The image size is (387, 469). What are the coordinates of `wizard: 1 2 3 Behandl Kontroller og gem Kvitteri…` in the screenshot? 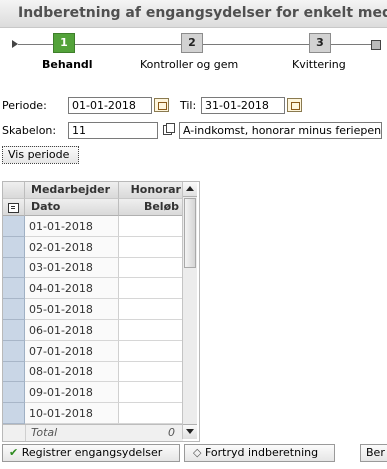 It's located at (193, 52).